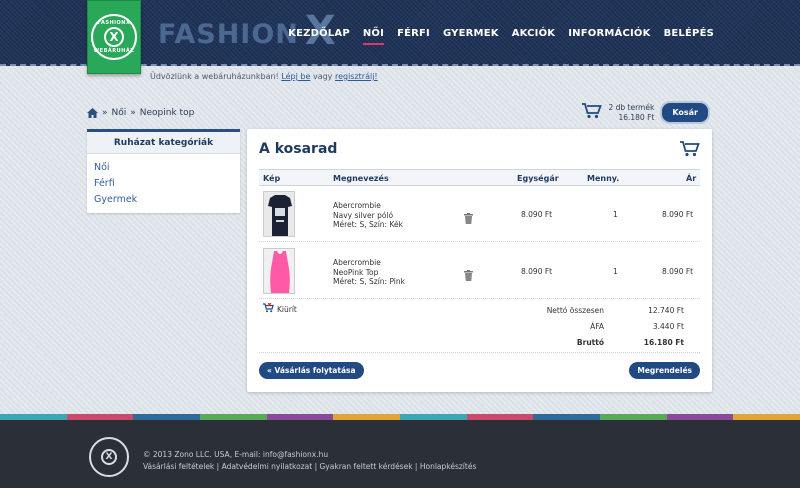 Image resolution: width=800 pixels, height=488 pixels. What do you see at coordinates (575, 310) in the screenshot?
I see `net-total-label: Nettó összesen` at bounding box center [575, 310].